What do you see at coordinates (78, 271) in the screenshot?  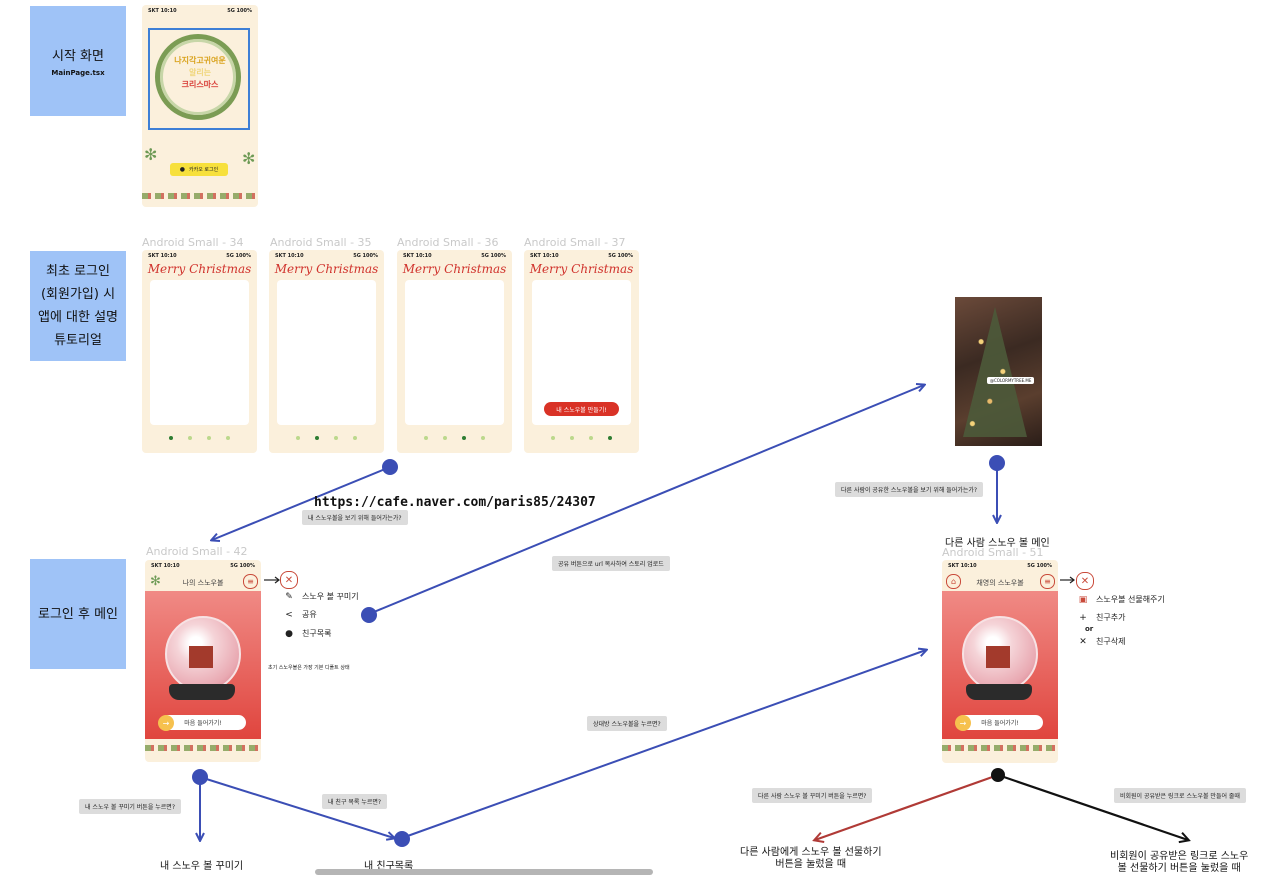 I see `section-first-login-line1: 최초 로그인` at bounding box center [78, 271].